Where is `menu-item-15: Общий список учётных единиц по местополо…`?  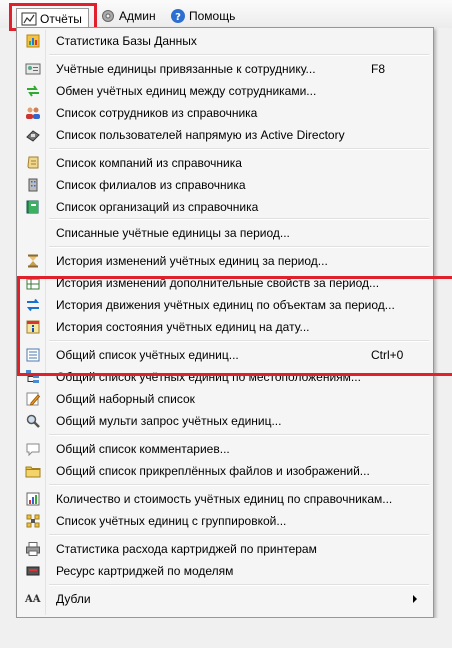 menu-item-15: Общий список учётных единиц по местополо… is located at coordinates (225, 377).